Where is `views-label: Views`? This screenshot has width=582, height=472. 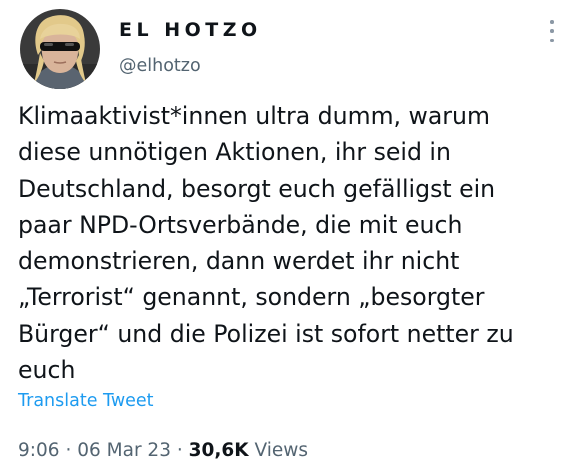
views-label: Views is located at coordinates (281, 450).